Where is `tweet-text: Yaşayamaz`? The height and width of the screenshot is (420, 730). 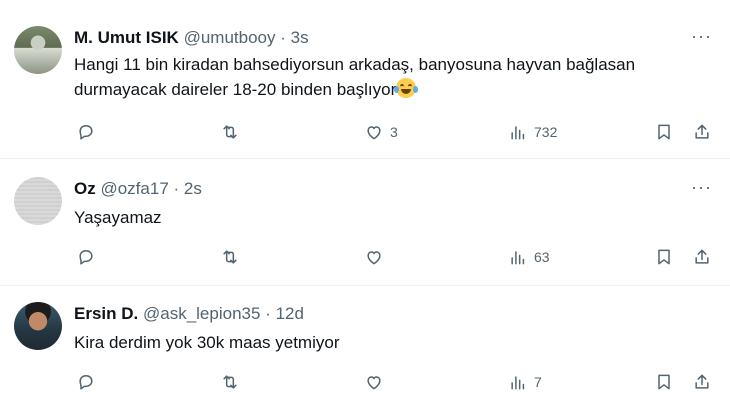 tweet-text: Yaşayamaz is located at coordinates (389, 217).